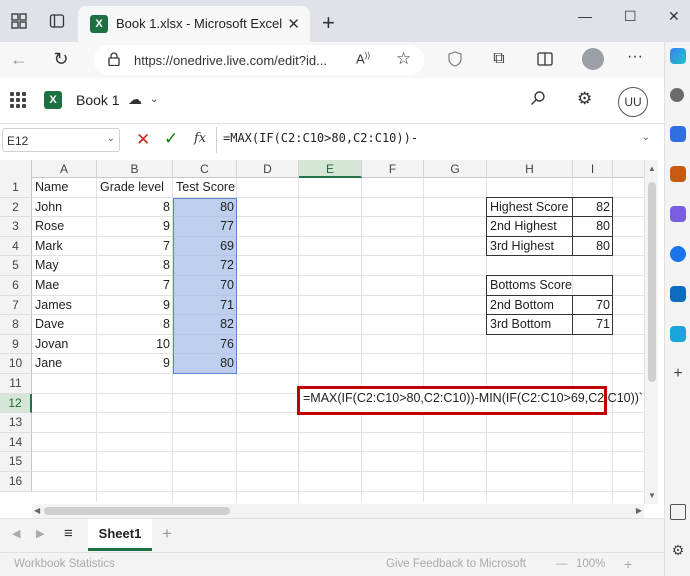  I want to click on row-header-12: 12, so click(16, 403).